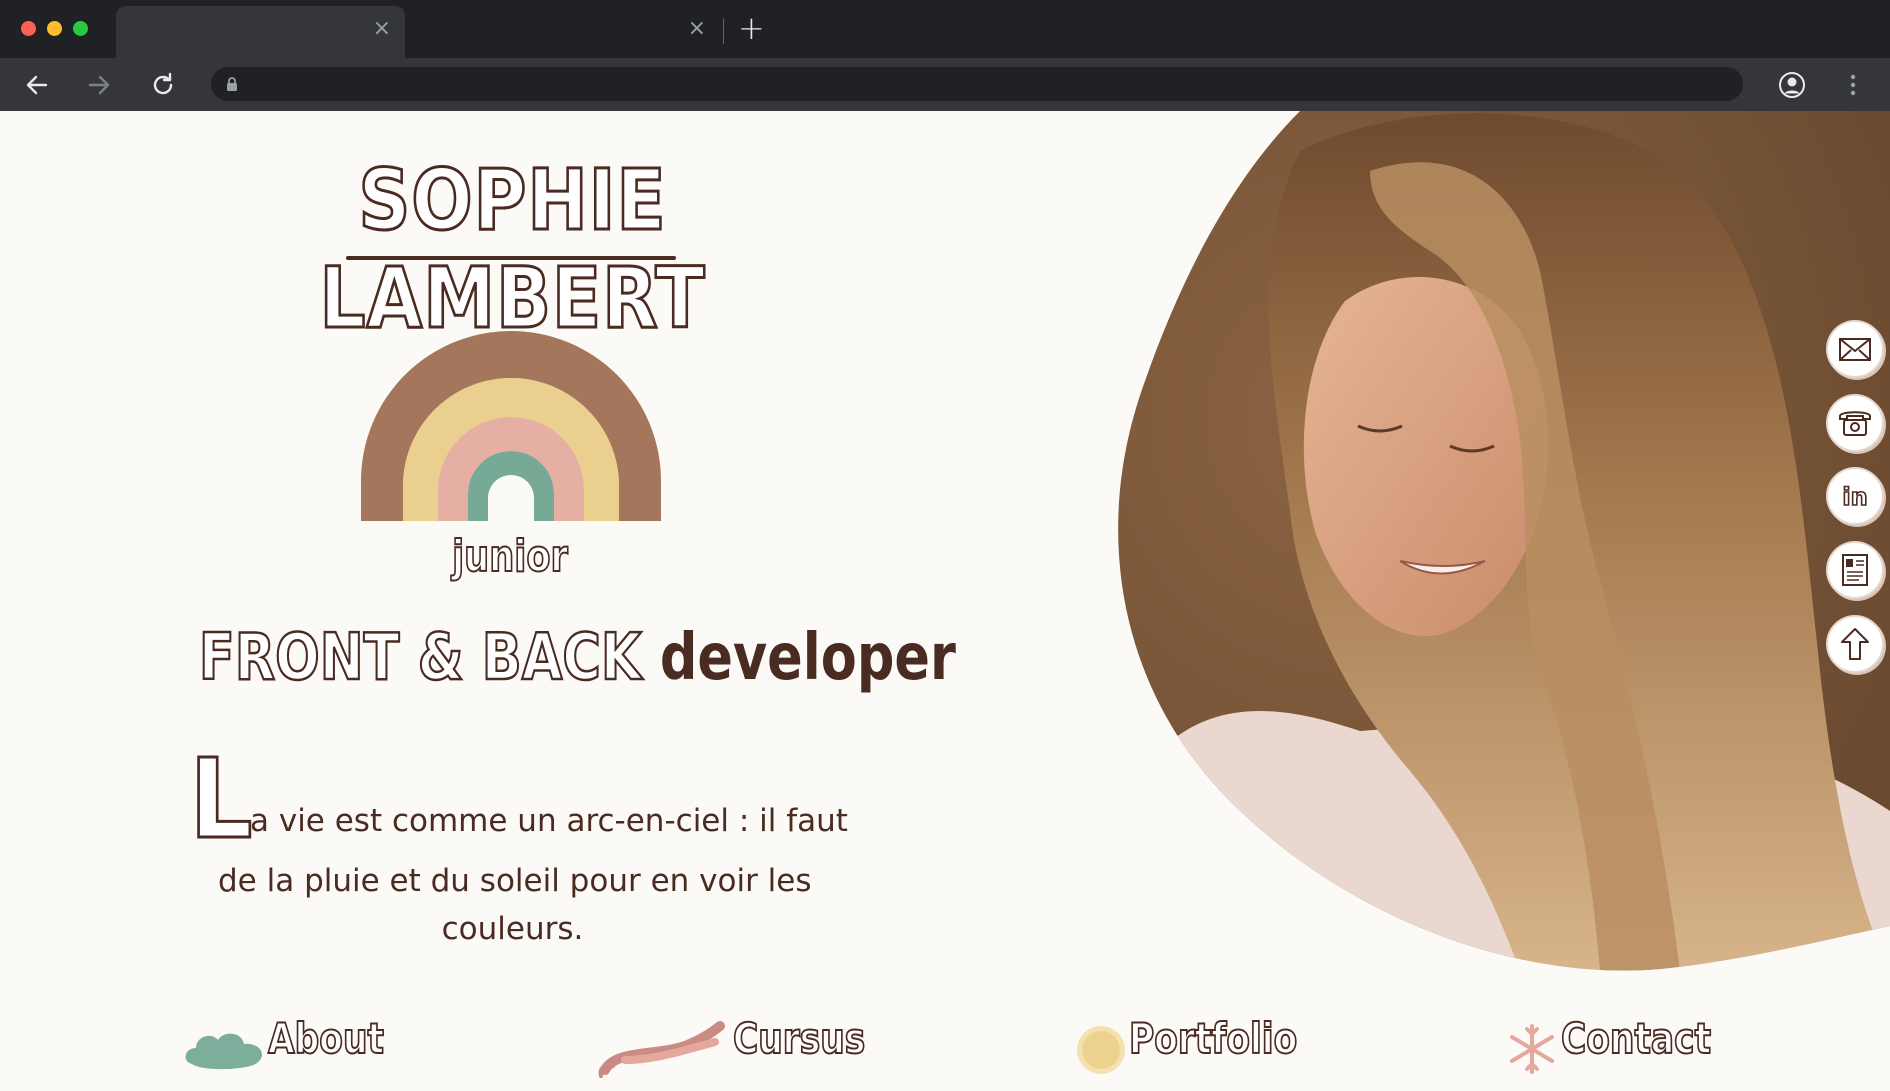  I want to click on snowflake-icon, so click(1532, 1049).